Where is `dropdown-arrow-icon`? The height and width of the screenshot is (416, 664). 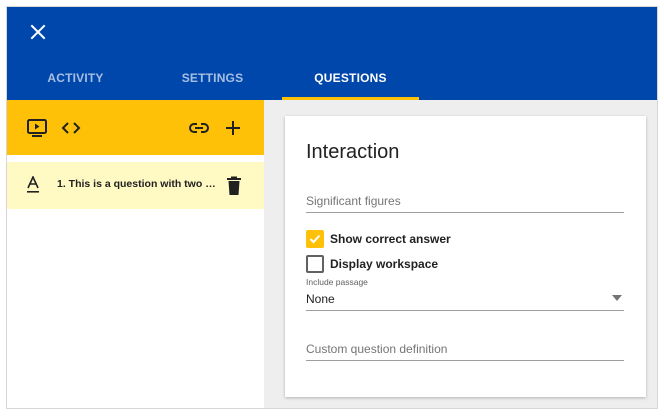 dropdown-arrow-icon is located at coordinates (617, 298).